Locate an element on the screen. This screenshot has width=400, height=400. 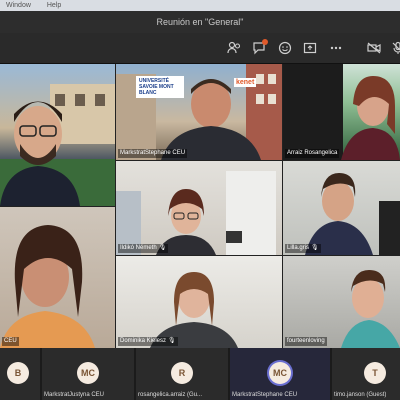
participant-tile-active: MC MarkstratStephane CEU is located at coordinates (280, 374).